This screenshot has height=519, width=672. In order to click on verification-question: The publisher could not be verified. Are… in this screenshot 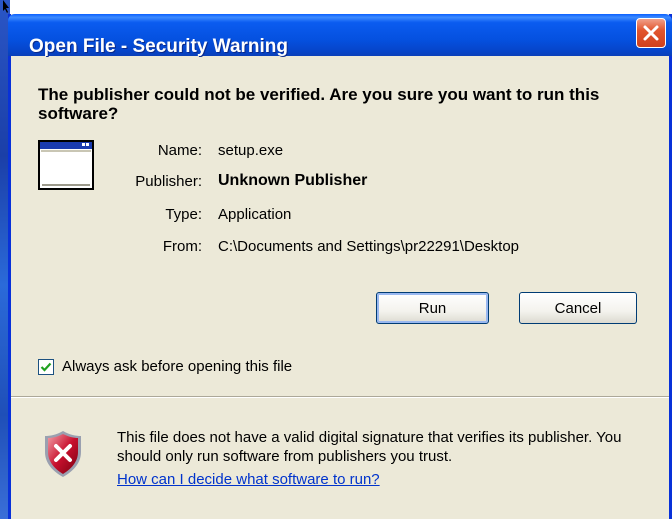, I will do `click(319, 104)`.